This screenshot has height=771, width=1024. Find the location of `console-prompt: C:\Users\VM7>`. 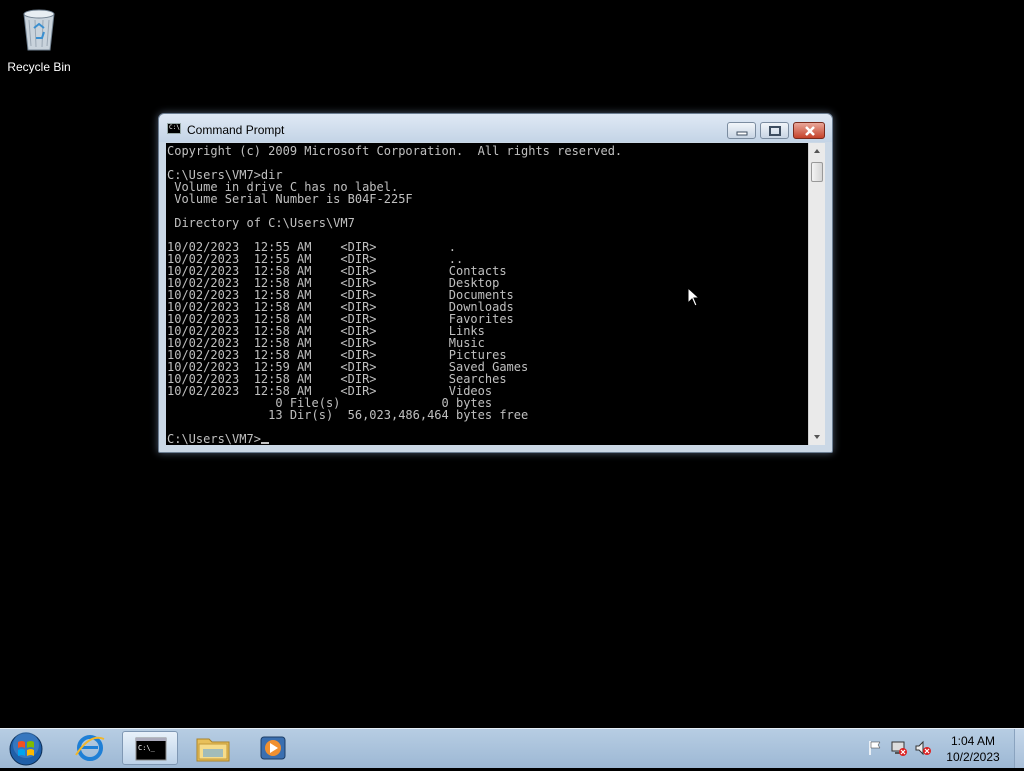

console-prompt: C:\Users\VM7> is located at coordinates (214, 438).